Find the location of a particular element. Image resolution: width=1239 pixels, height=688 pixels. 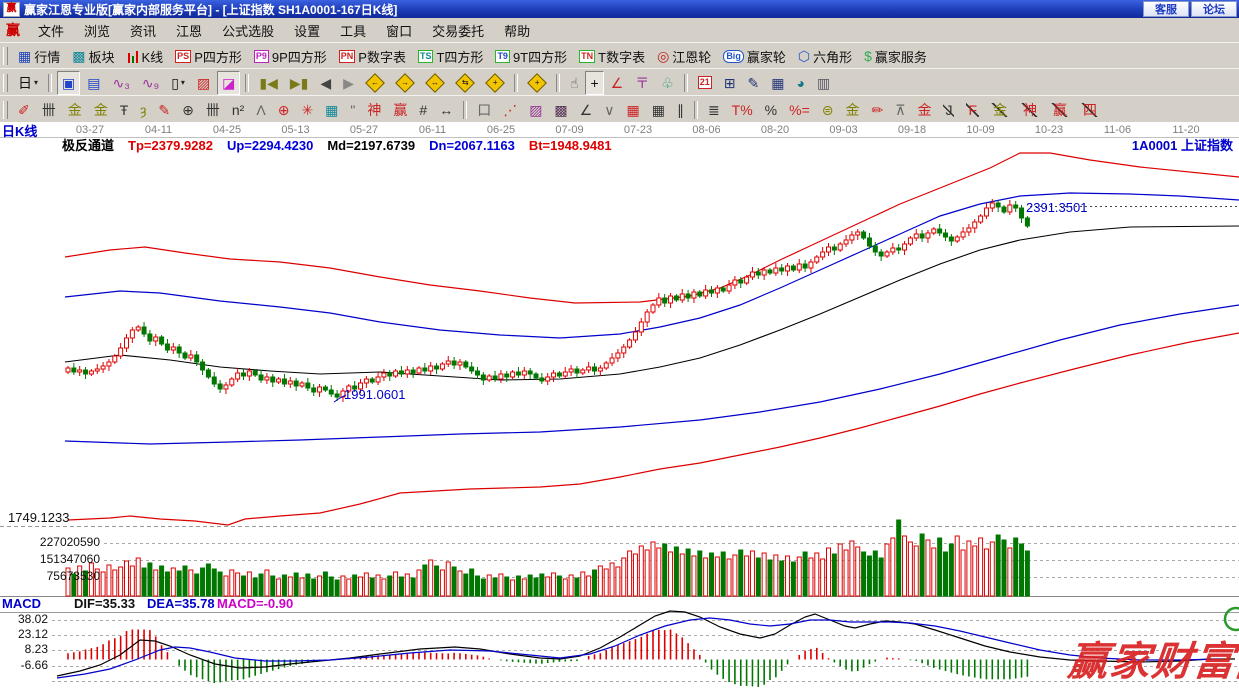

gold-lines-button: 金 is located at coordinates (852, 110).